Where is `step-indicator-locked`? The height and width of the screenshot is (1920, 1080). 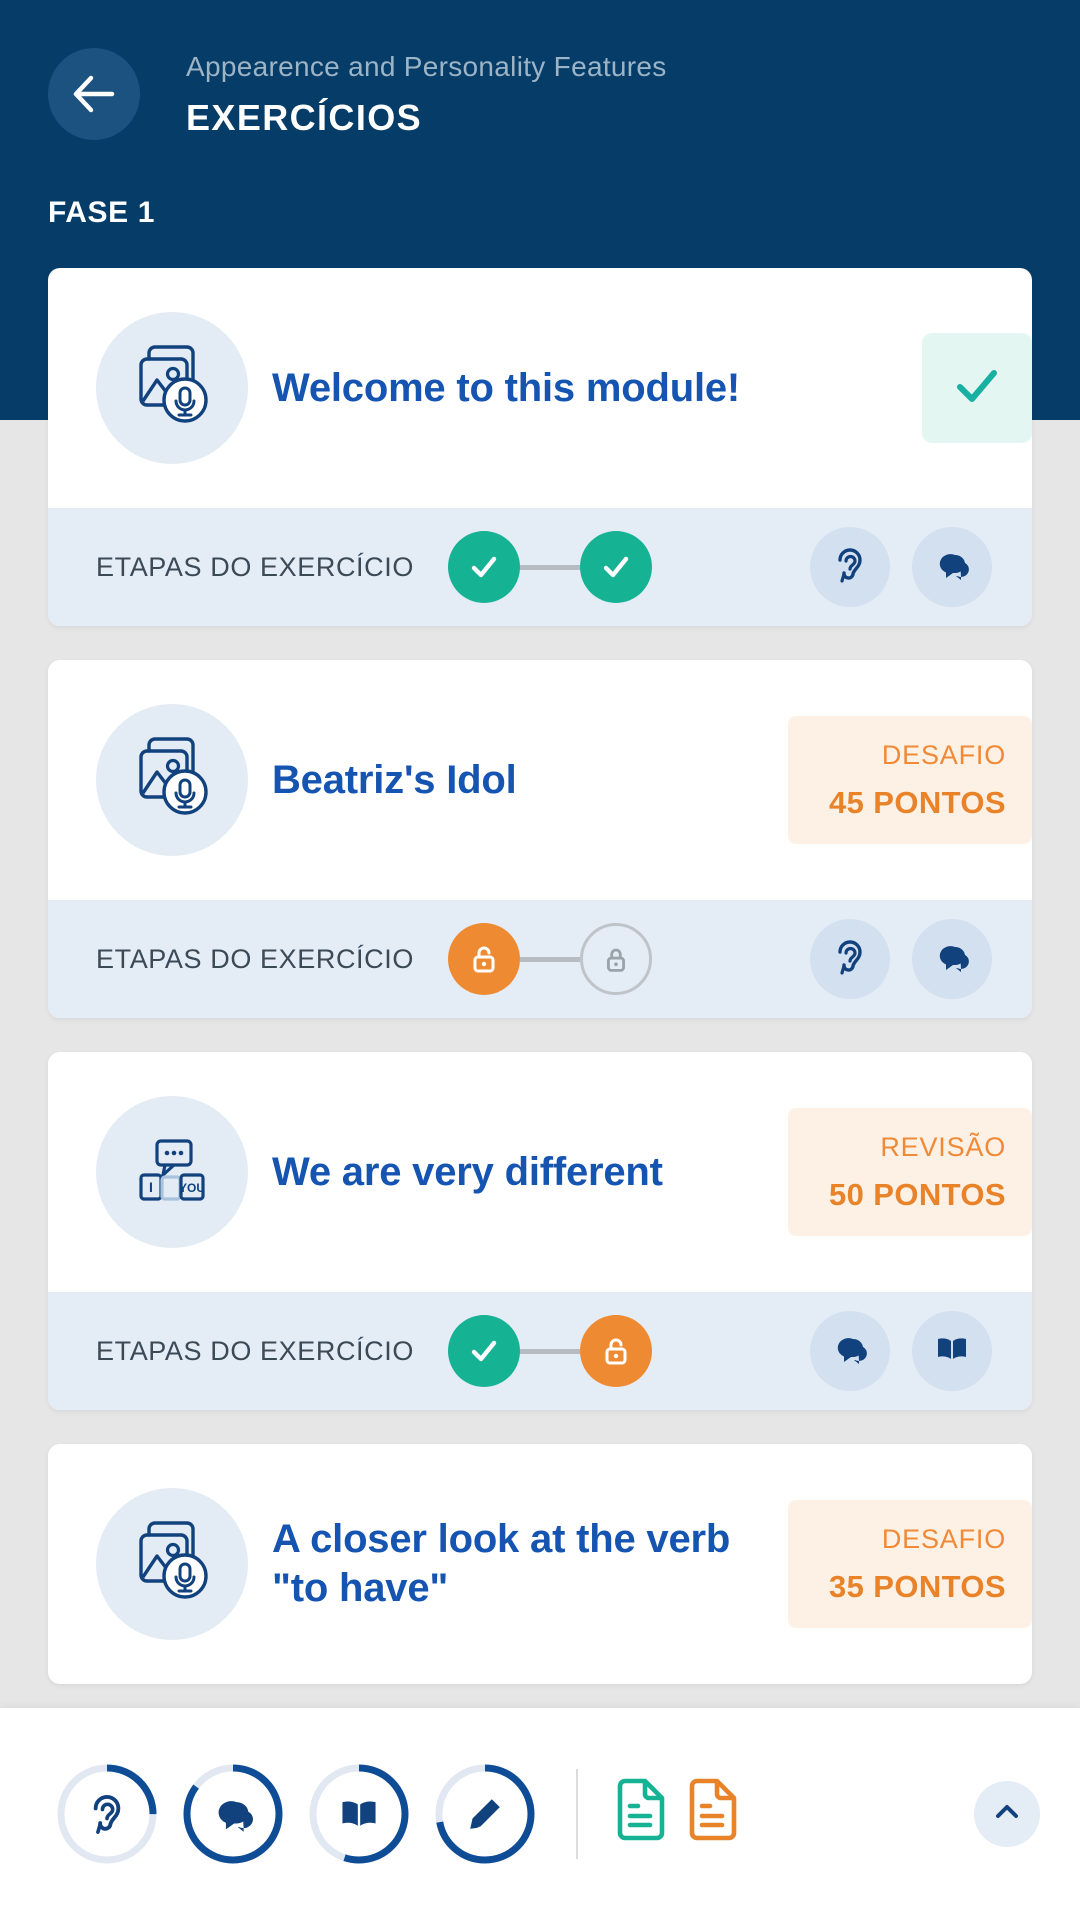
step-indicator-locked is located at coordinates (615, 959).